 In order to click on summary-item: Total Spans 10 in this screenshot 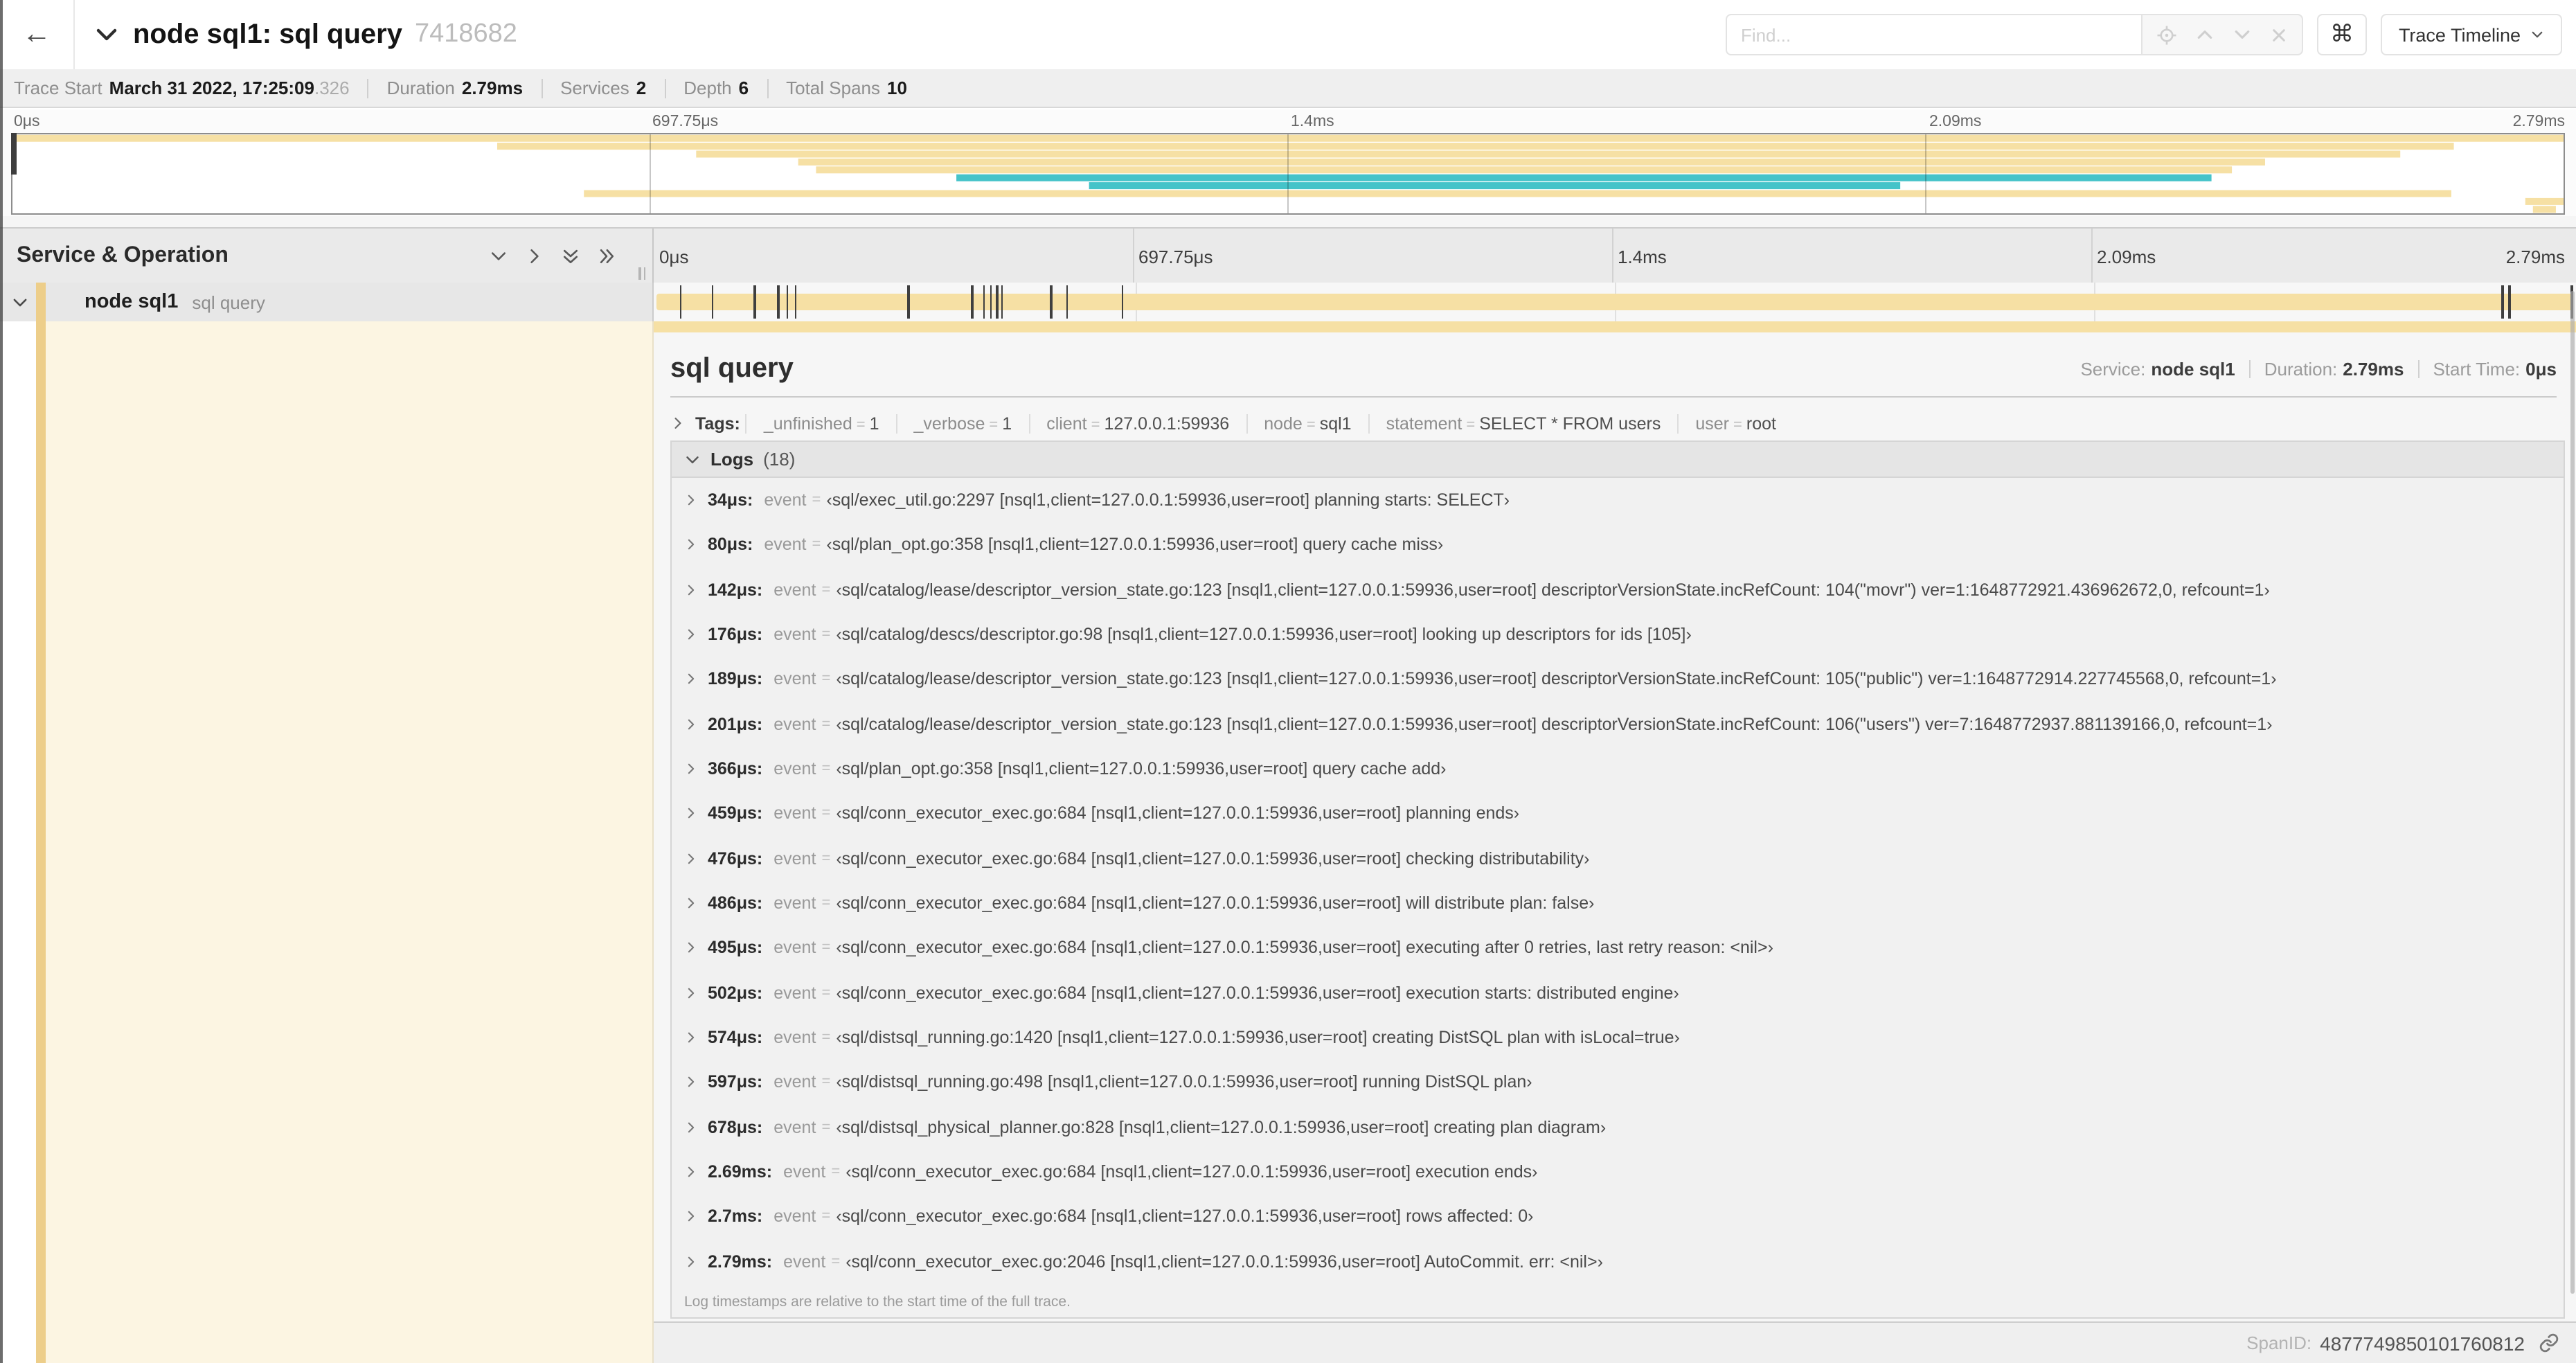, I will do `click(846, 88)`.